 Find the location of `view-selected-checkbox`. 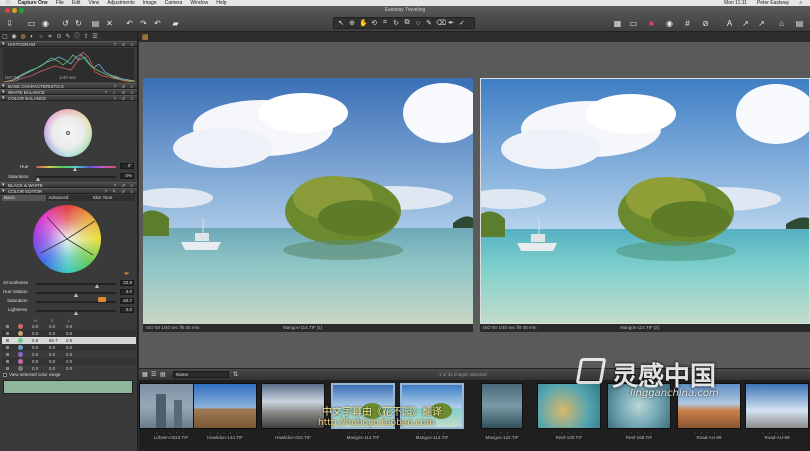

view-selected-checkbox is located at coordinates (5, 375).